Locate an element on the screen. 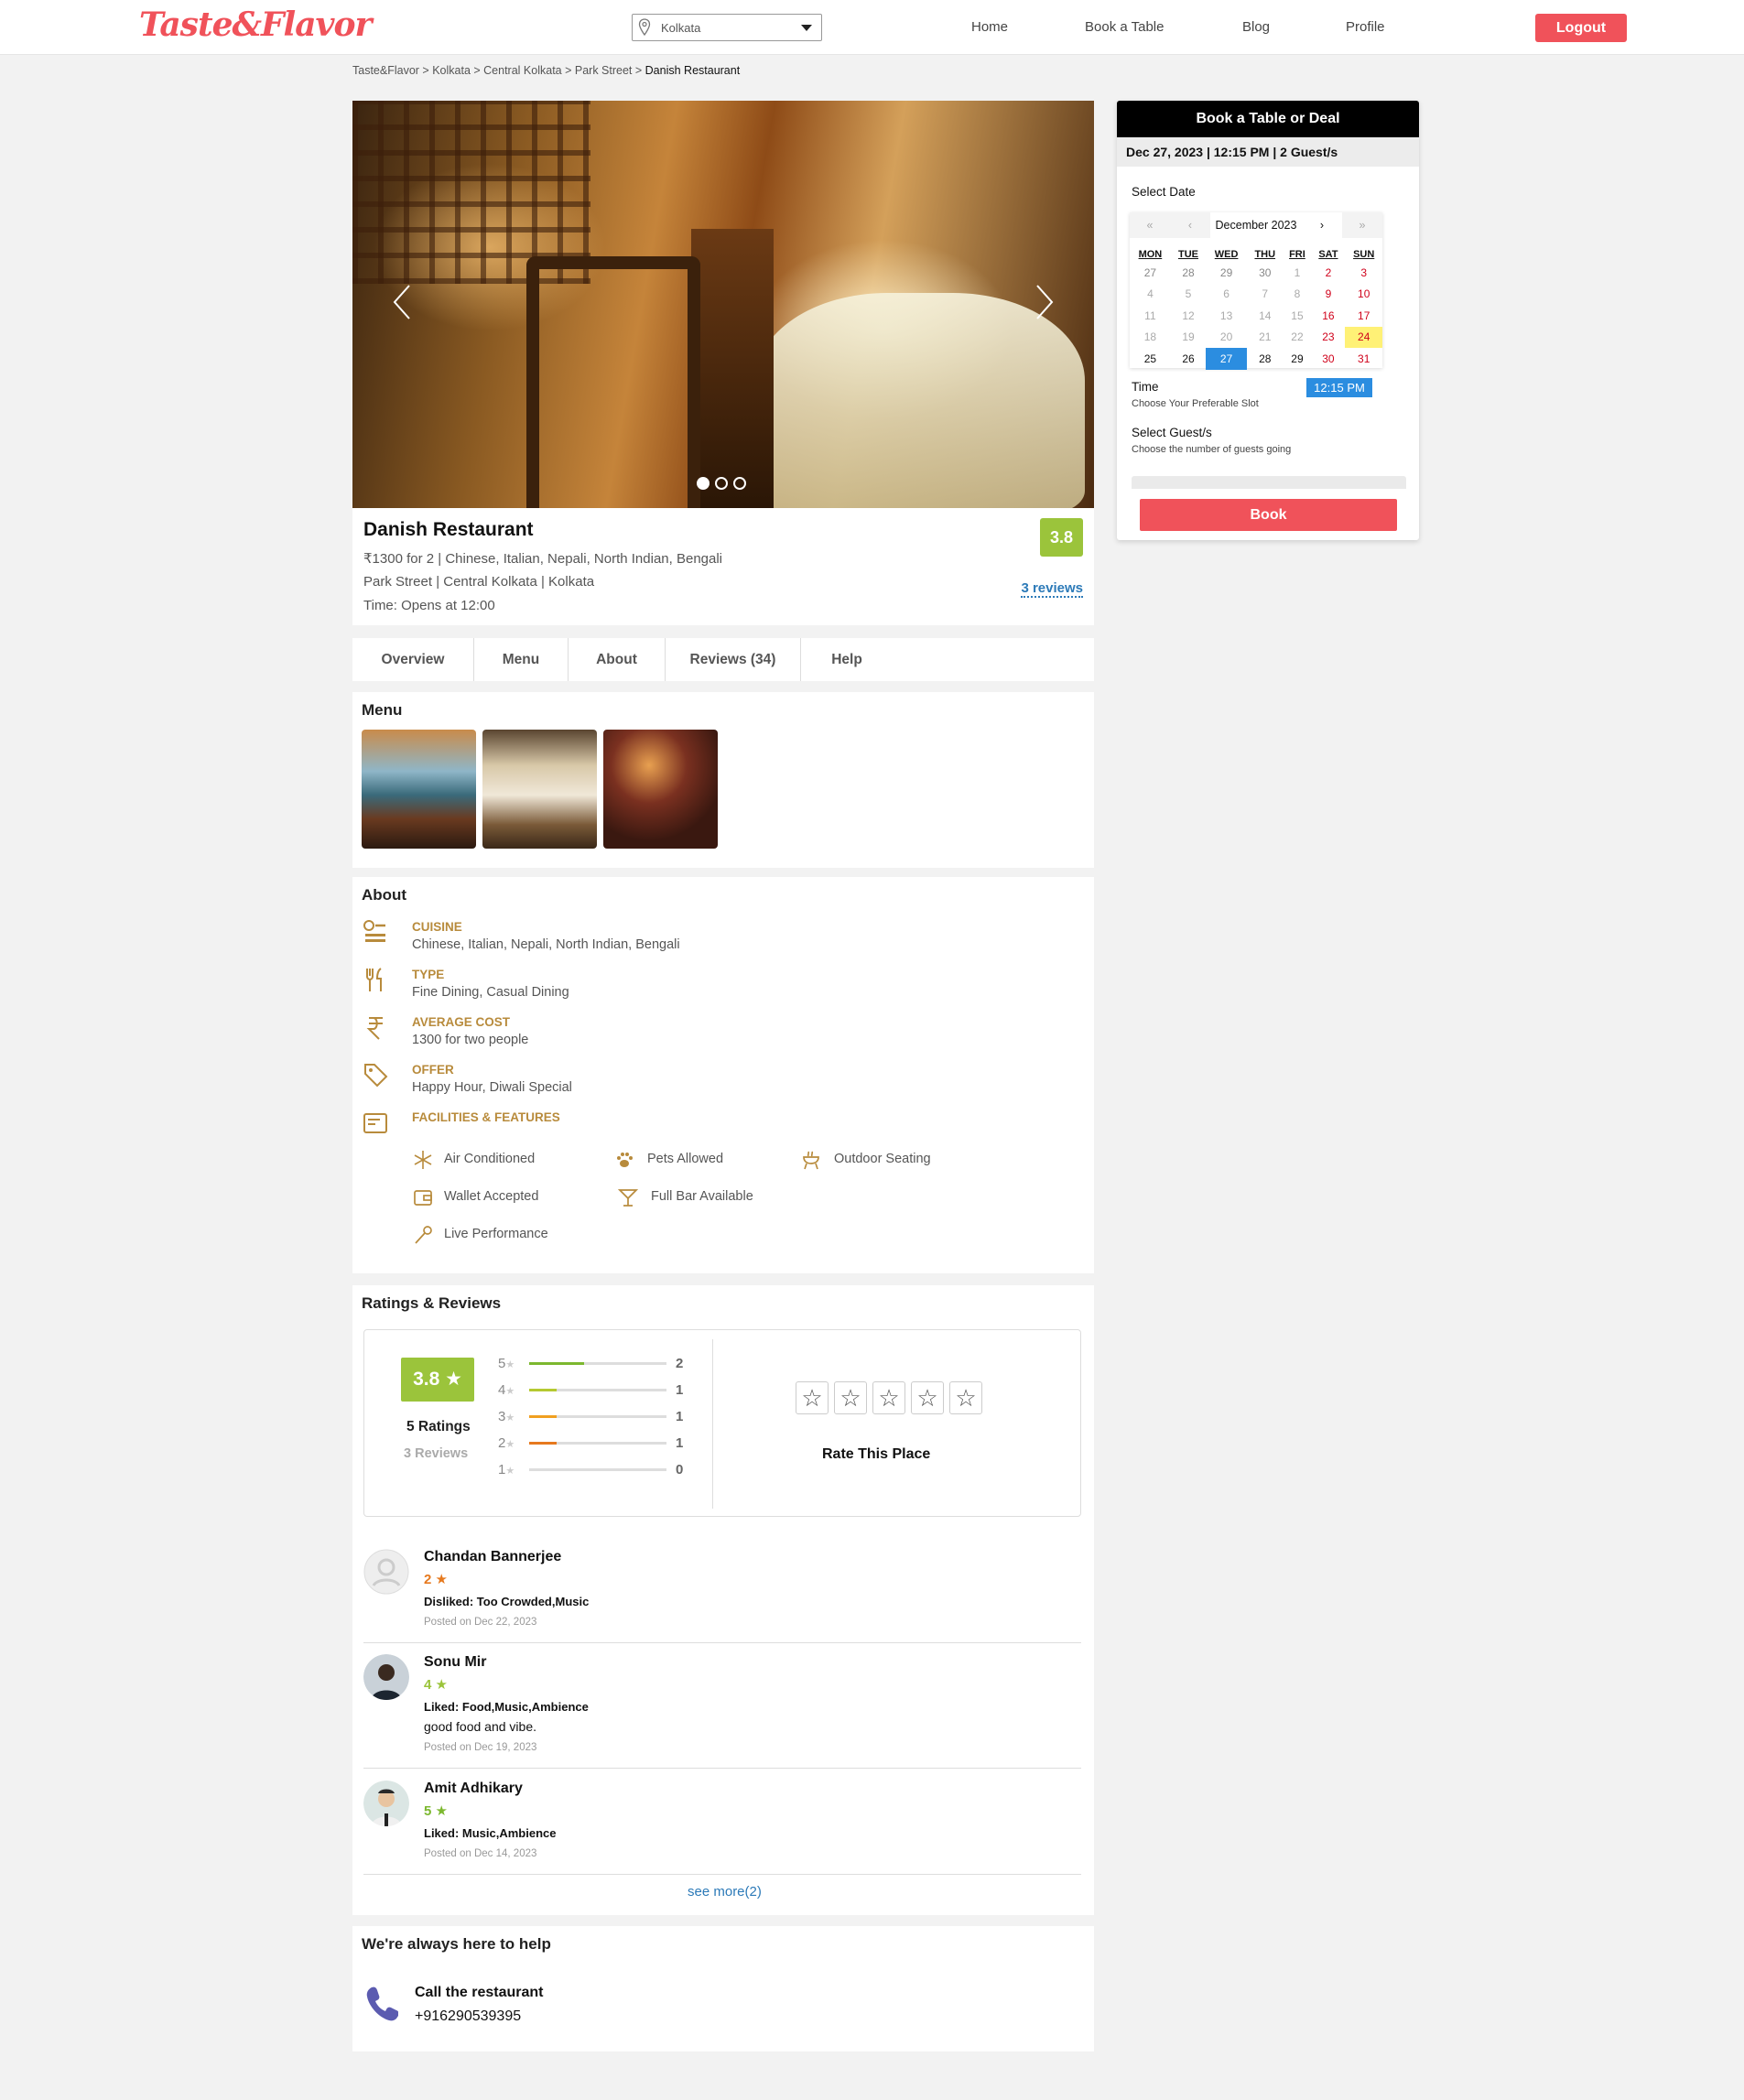 Image resolution: width=1744 pixels, height=2100 pixels. tab-reviews: Reviews (34) is located at coordinates (733, 659).